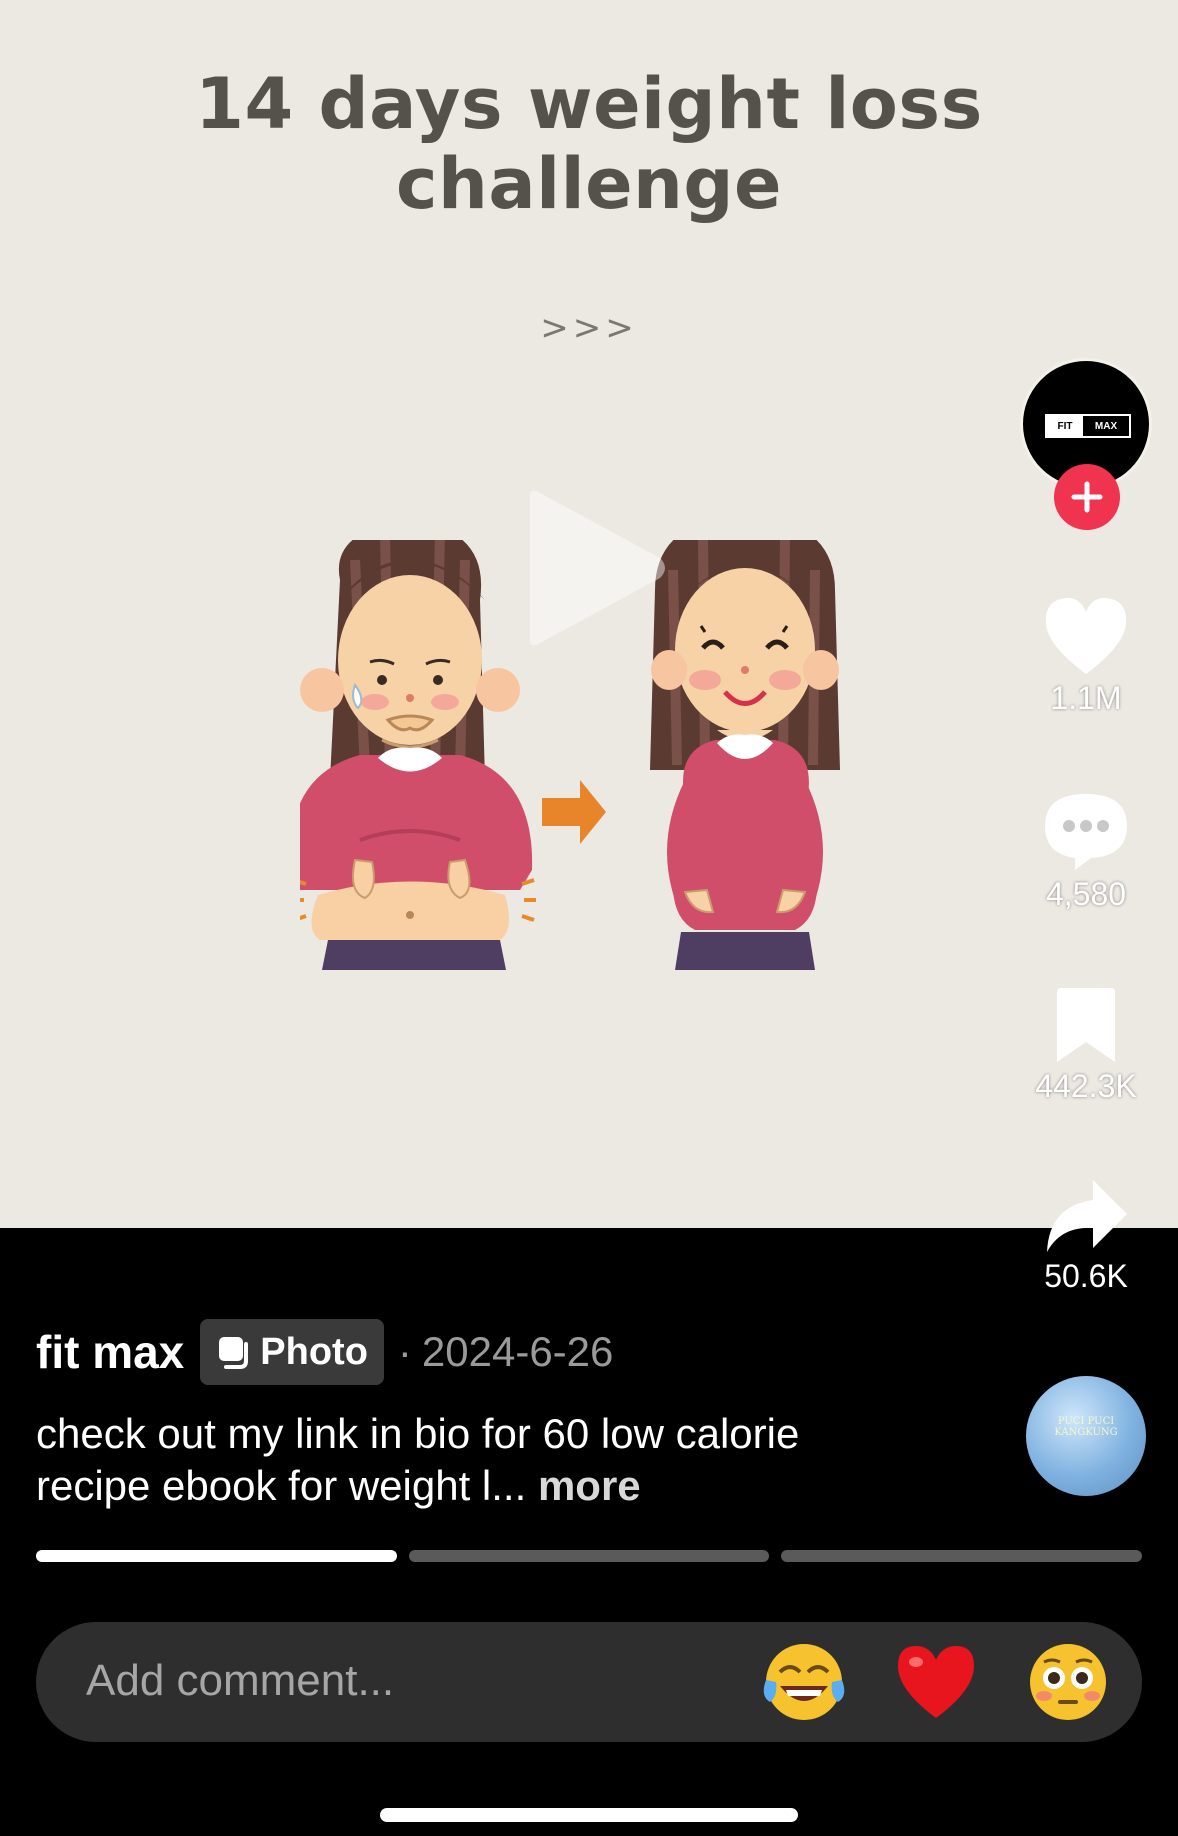 The image size is (1178, 1836). I want to click on like-button: 1.1M, so click(1086, 655).